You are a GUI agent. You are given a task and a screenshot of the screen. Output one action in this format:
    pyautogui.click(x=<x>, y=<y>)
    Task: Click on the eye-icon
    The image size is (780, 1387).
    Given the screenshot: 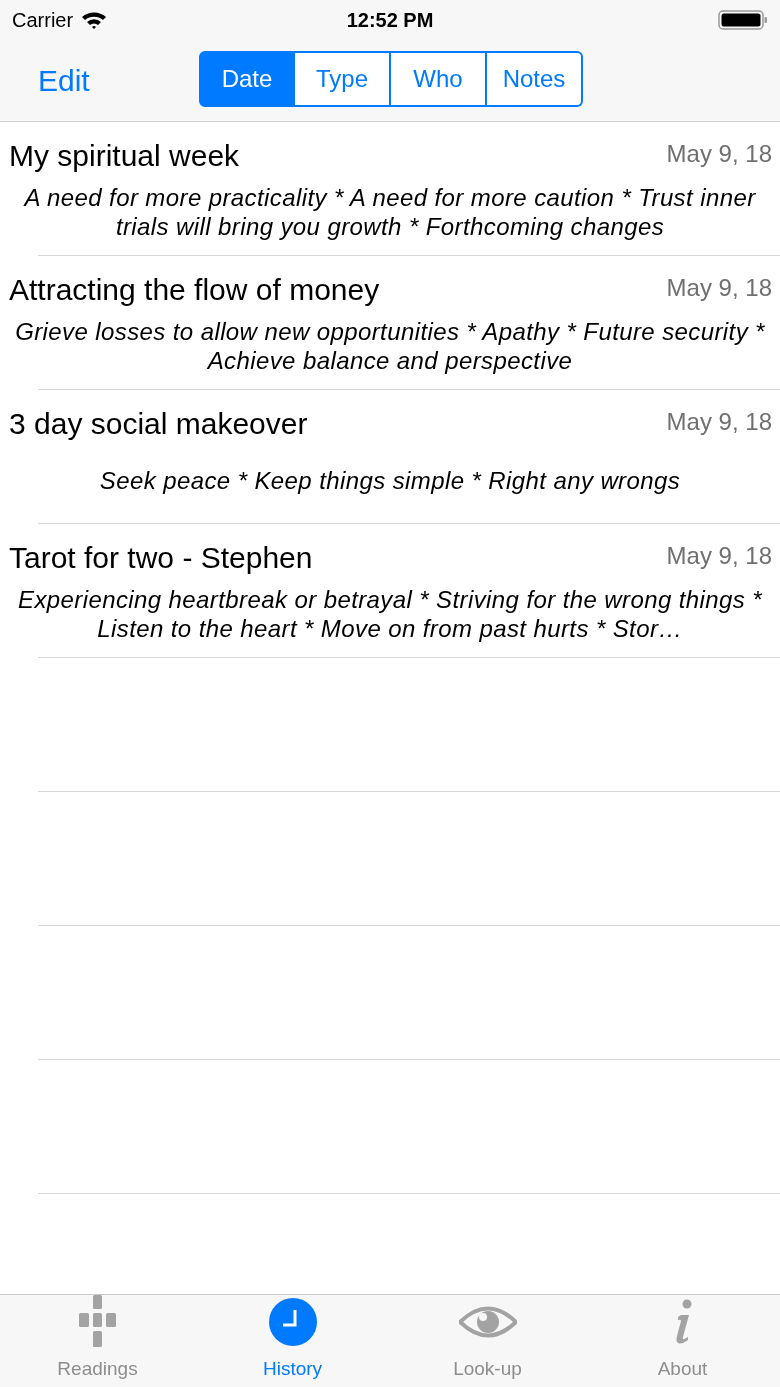 What is the action you would take?
    pyautogui.click(x=487, y=1321)
    